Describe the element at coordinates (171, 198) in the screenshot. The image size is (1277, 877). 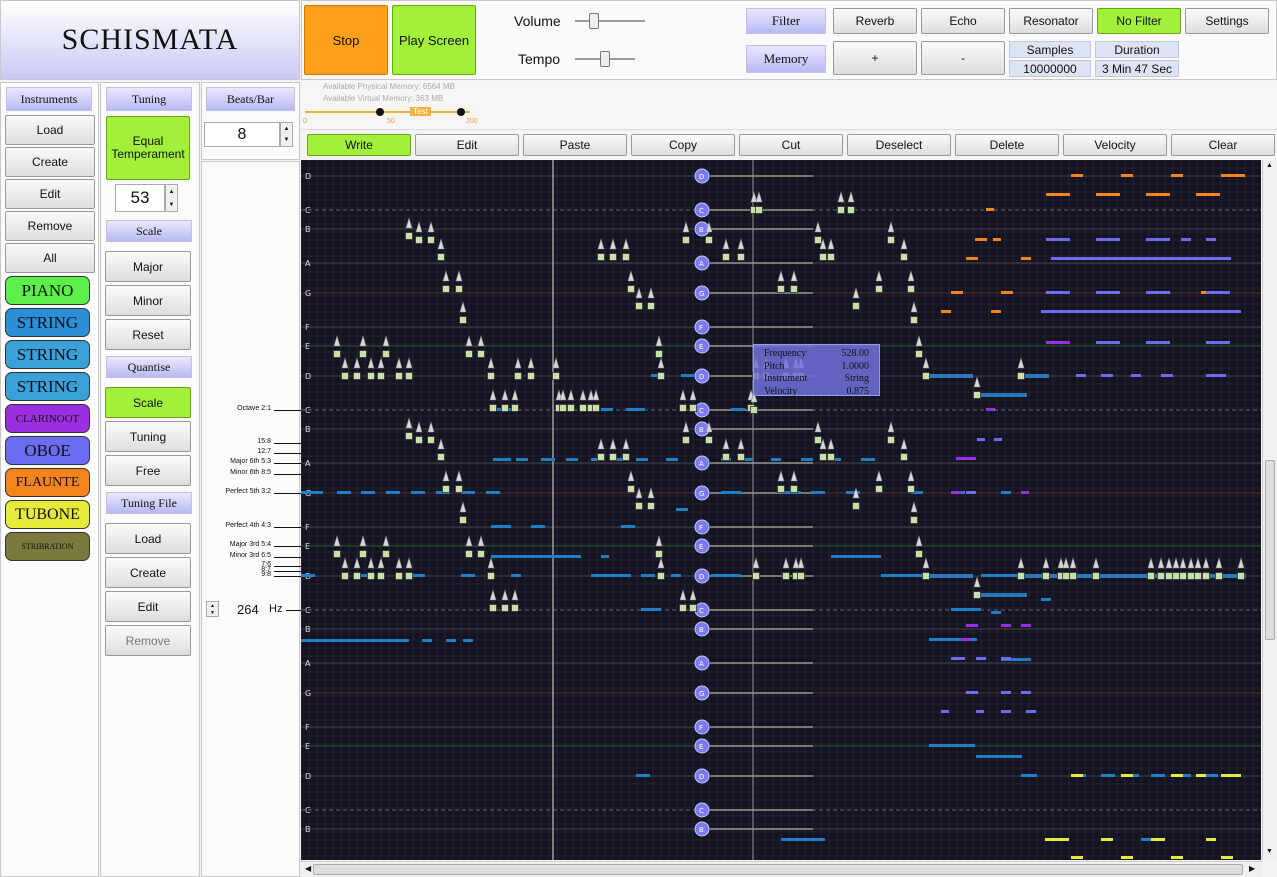
I see `divisions-spinner: ▲ ▼` at that location.